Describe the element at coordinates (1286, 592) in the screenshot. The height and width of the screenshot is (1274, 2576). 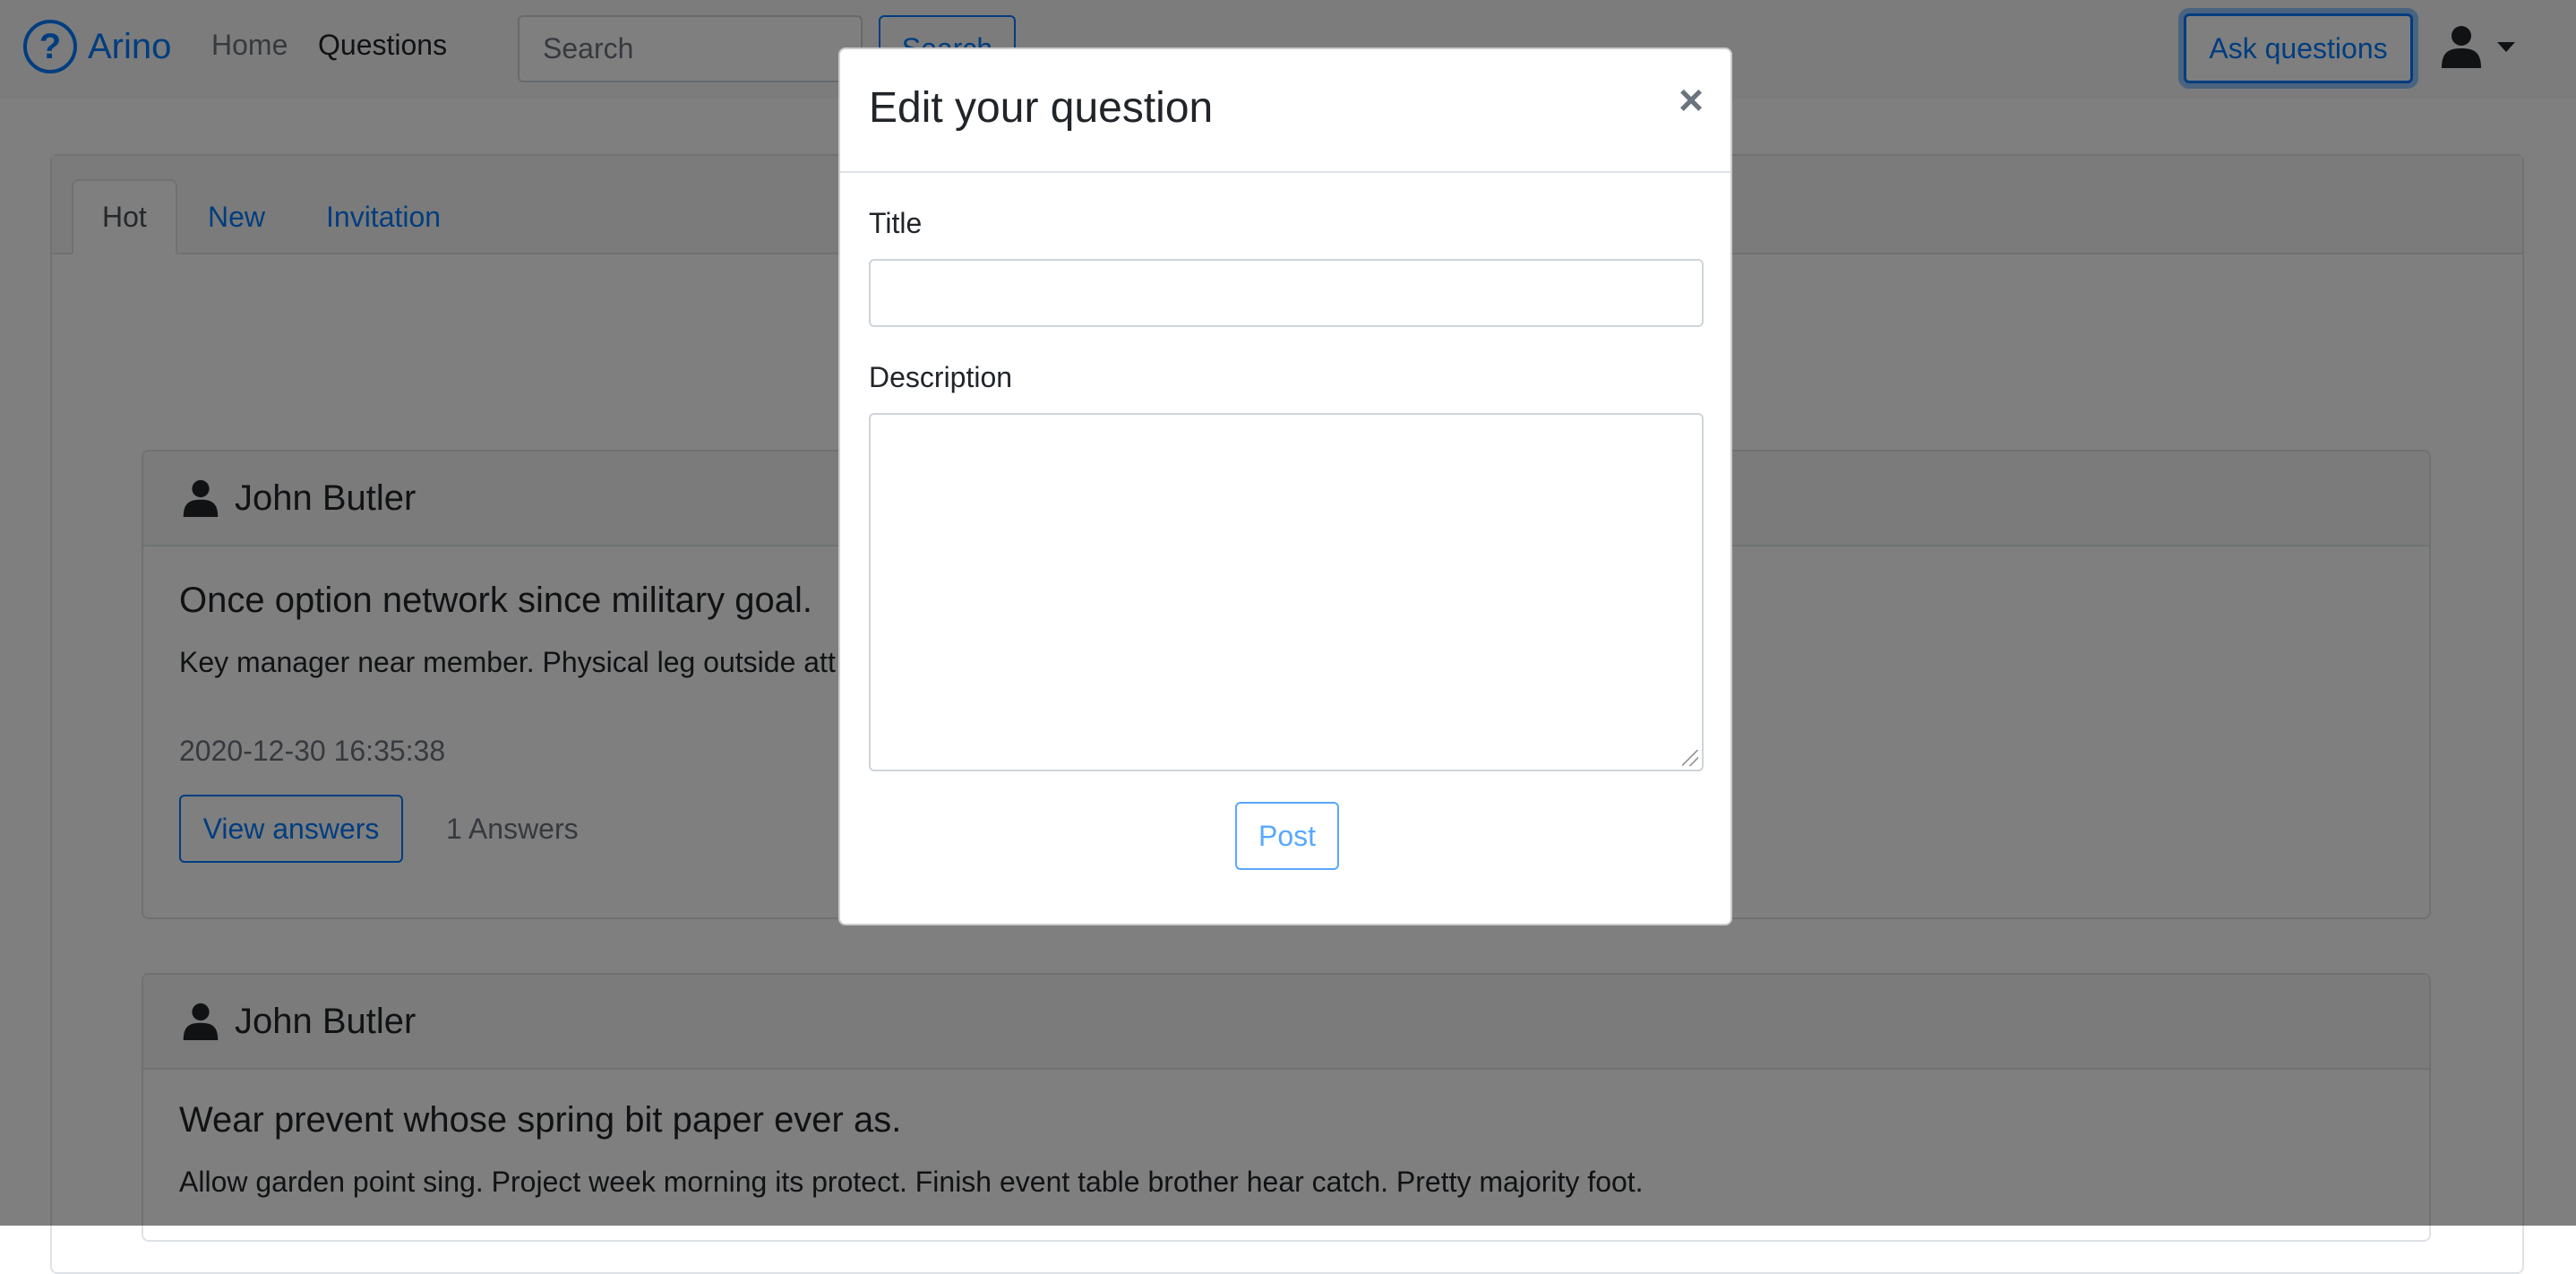
I see `description-textarea` at that location.